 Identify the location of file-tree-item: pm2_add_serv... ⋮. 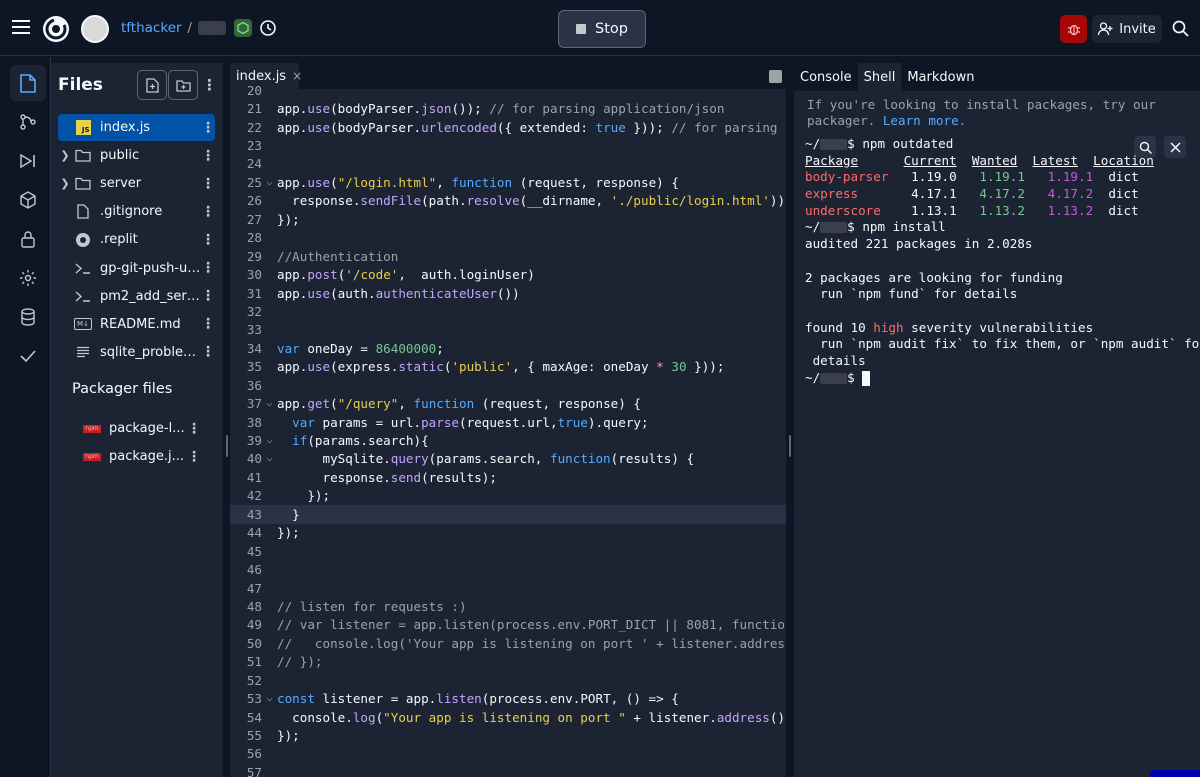
(136, 296).